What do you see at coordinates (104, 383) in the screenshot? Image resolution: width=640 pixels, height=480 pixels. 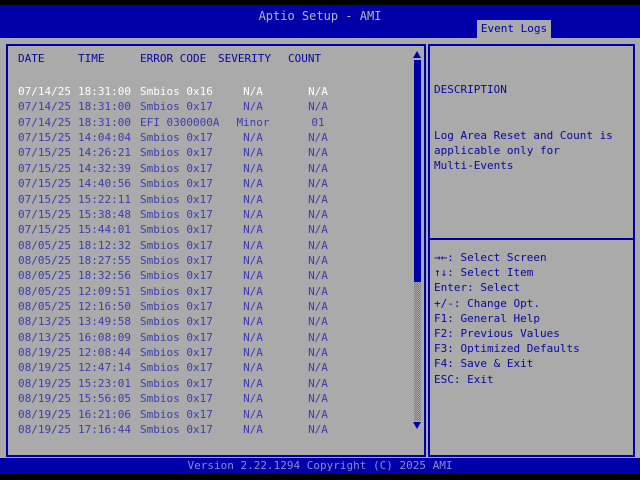 I see `cell-time: 15:23:01` at bounding box center [104, 383].